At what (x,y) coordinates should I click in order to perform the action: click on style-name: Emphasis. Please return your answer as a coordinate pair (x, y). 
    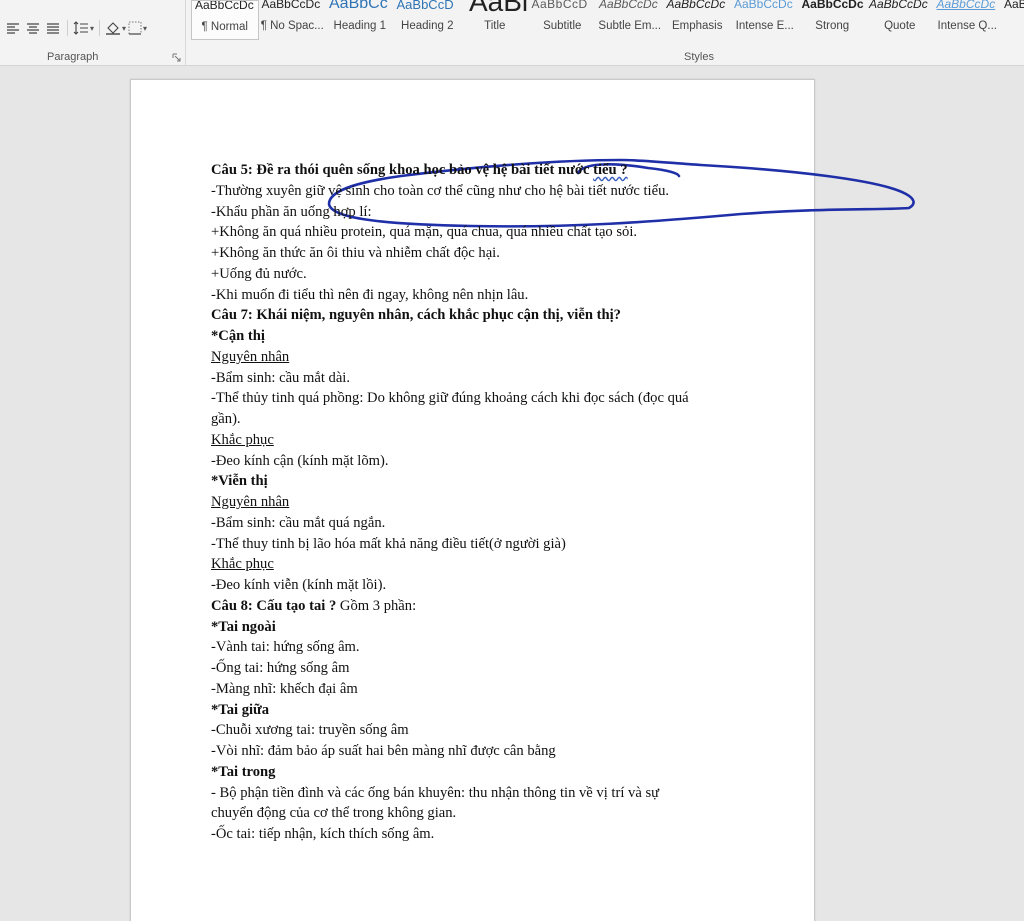
    Looking at the image, I should click on (697, 26).